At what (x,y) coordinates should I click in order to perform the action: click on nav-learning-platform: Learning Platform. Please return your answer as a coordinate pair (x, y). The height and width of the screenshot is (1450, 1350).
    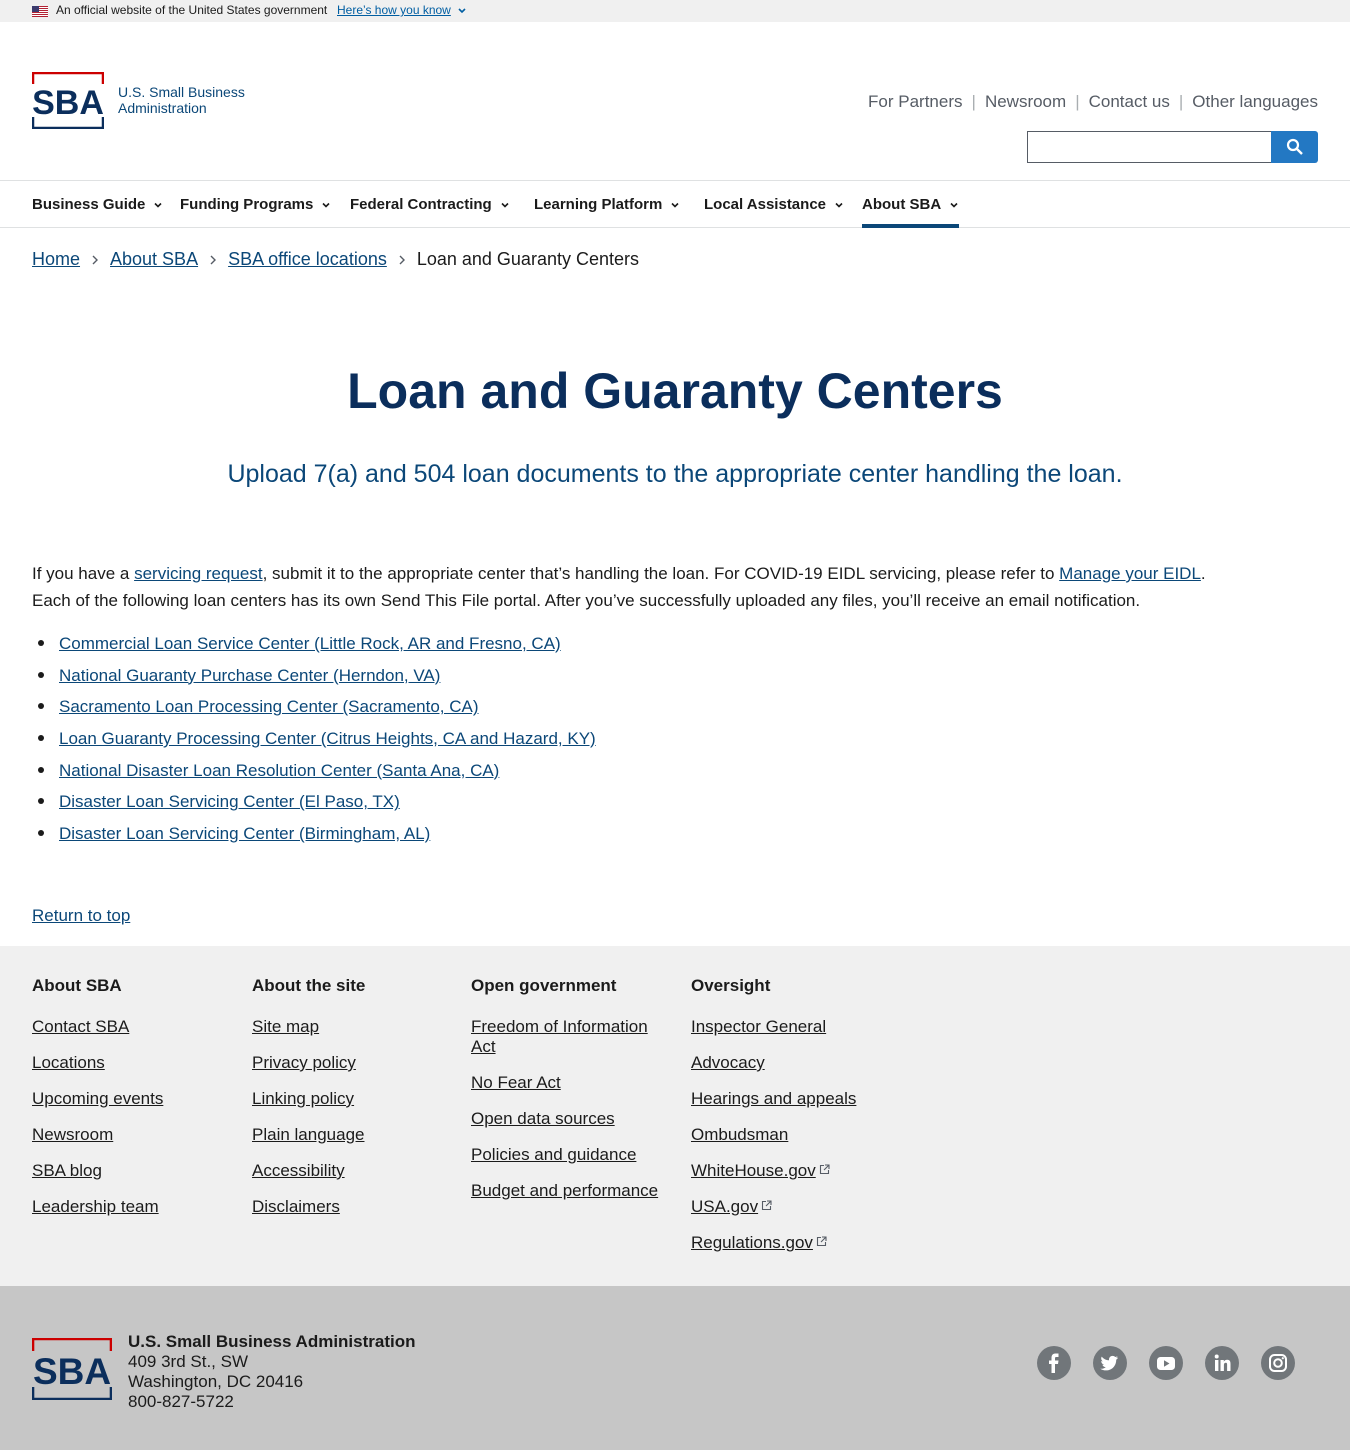
    Looking at the image, I should click on (607, 204).